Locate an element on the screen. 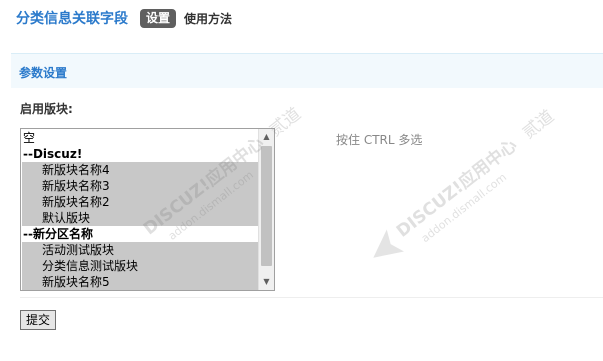  submit-button: 提交 is located at coordinates (38, 320).